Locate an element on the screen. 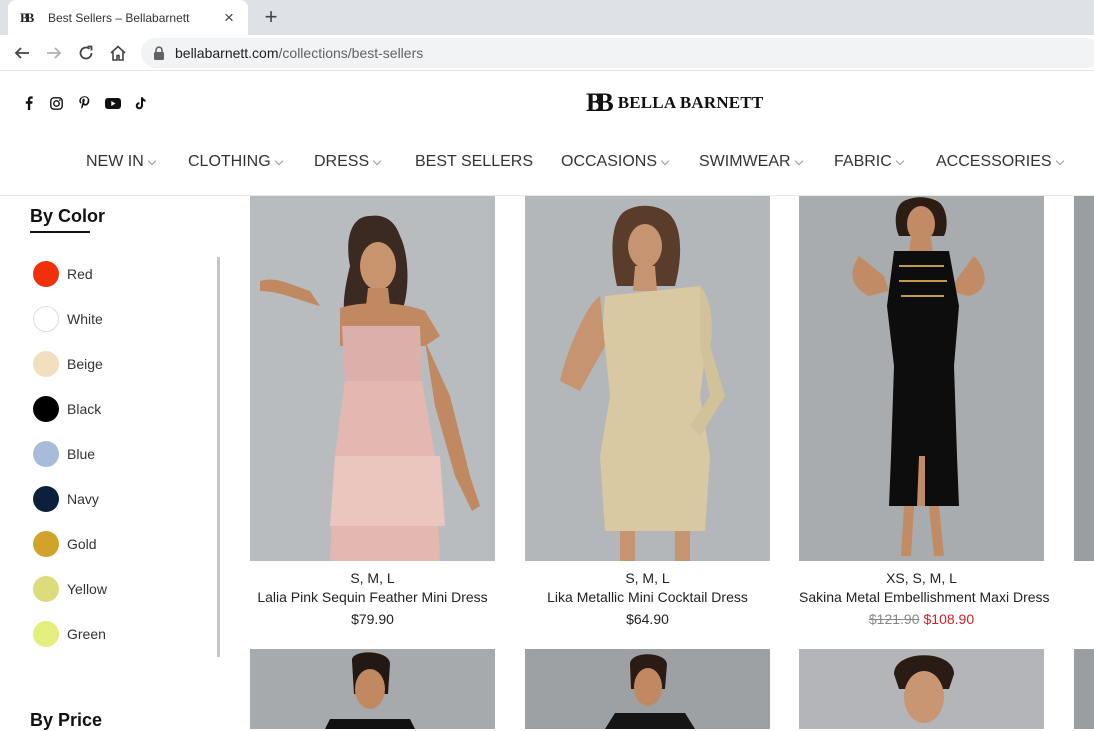 Image resolution: width=1094 pixels, height=731 pixels. nav-new-in: NEW IN is located at coordinates (121, 162).